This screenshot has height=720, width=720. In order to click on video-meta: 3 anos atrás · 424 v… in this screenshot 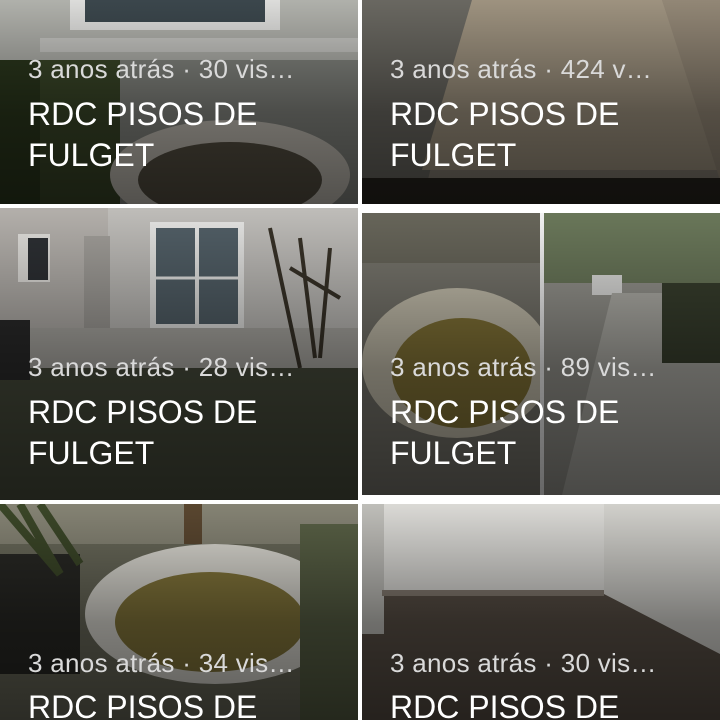, I will do `click(521, 69)`.